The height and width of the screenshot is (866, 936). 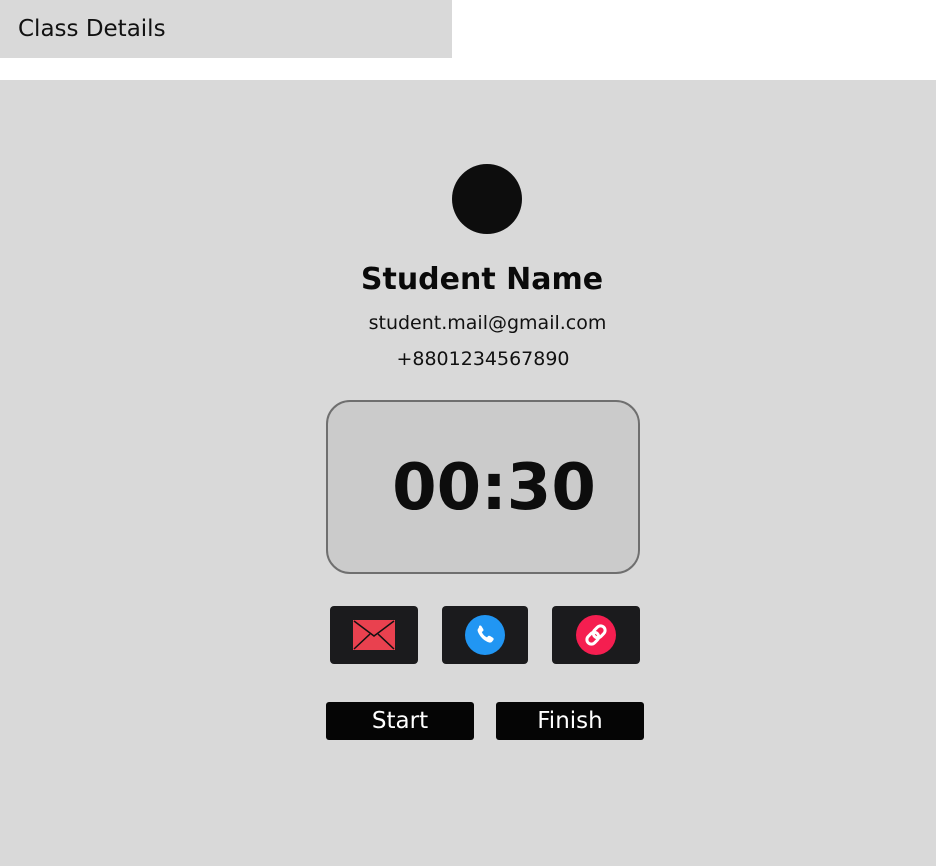 What do you see at coordinates (400, 721) in the screenshot?
I see `start-button: Start` at bounding box center [400, 721].